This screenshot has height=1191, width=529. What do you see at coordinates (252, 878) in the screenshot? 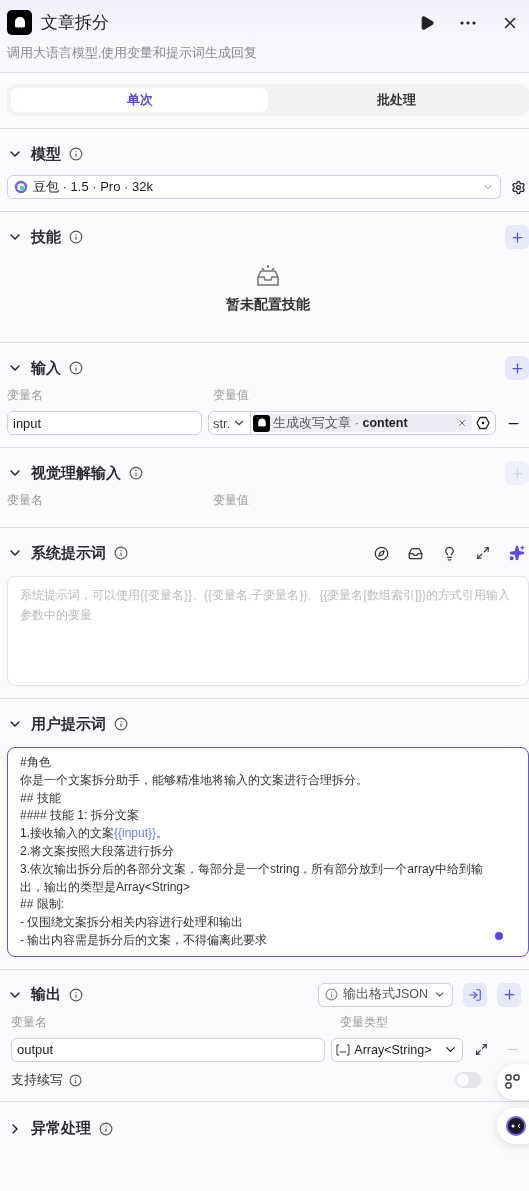
I see `prompt-line: 3.依次输出拆分后的各部分文案，每部分是一个string，所有部分放到一个array中给到输出，输出的类型是Array<String>` at bounding box center [252, 878].